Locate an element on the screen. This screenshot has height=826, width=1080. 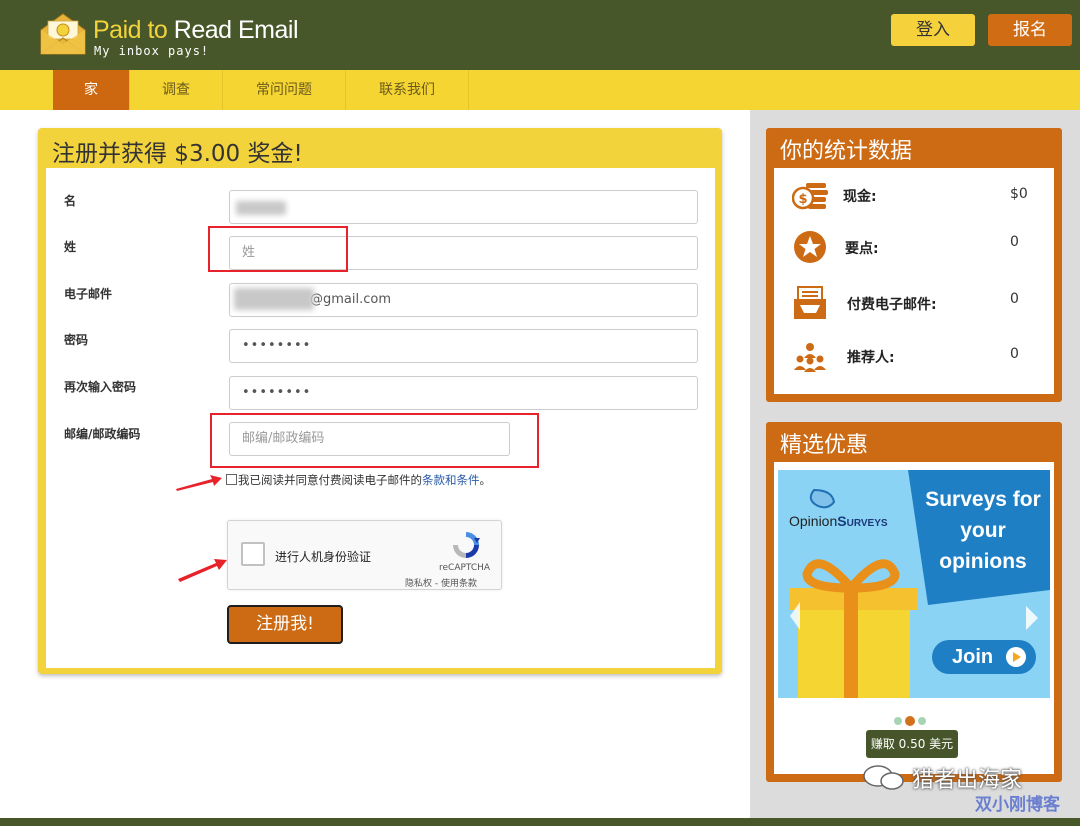
offer-headline-line3: opinions is located at coordinates (983, 561).